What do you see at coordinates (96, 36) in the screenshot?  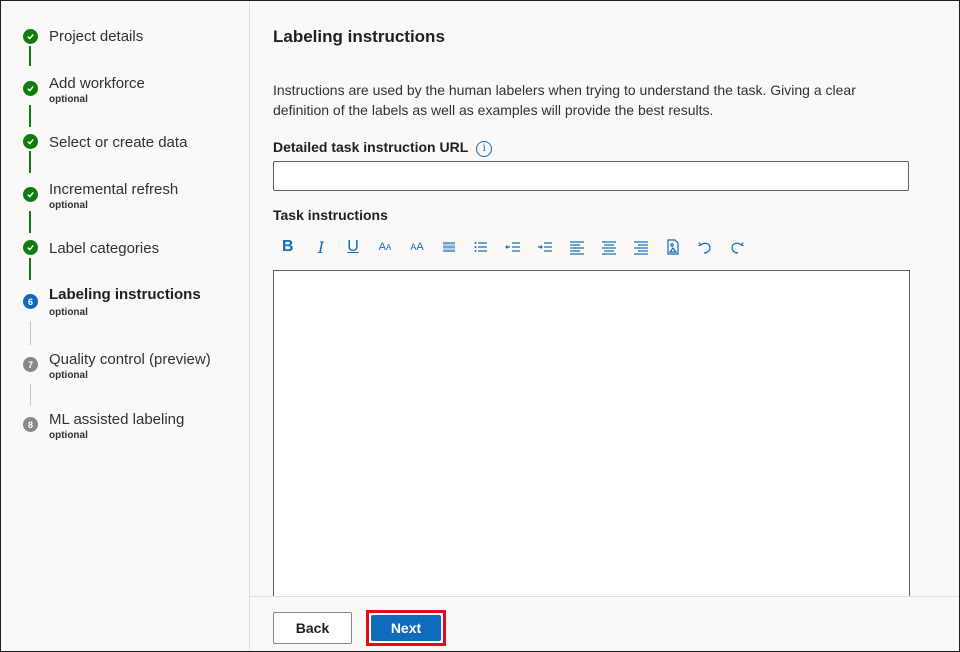 I see `step-label: Project details` at bounding box center [96, 36].